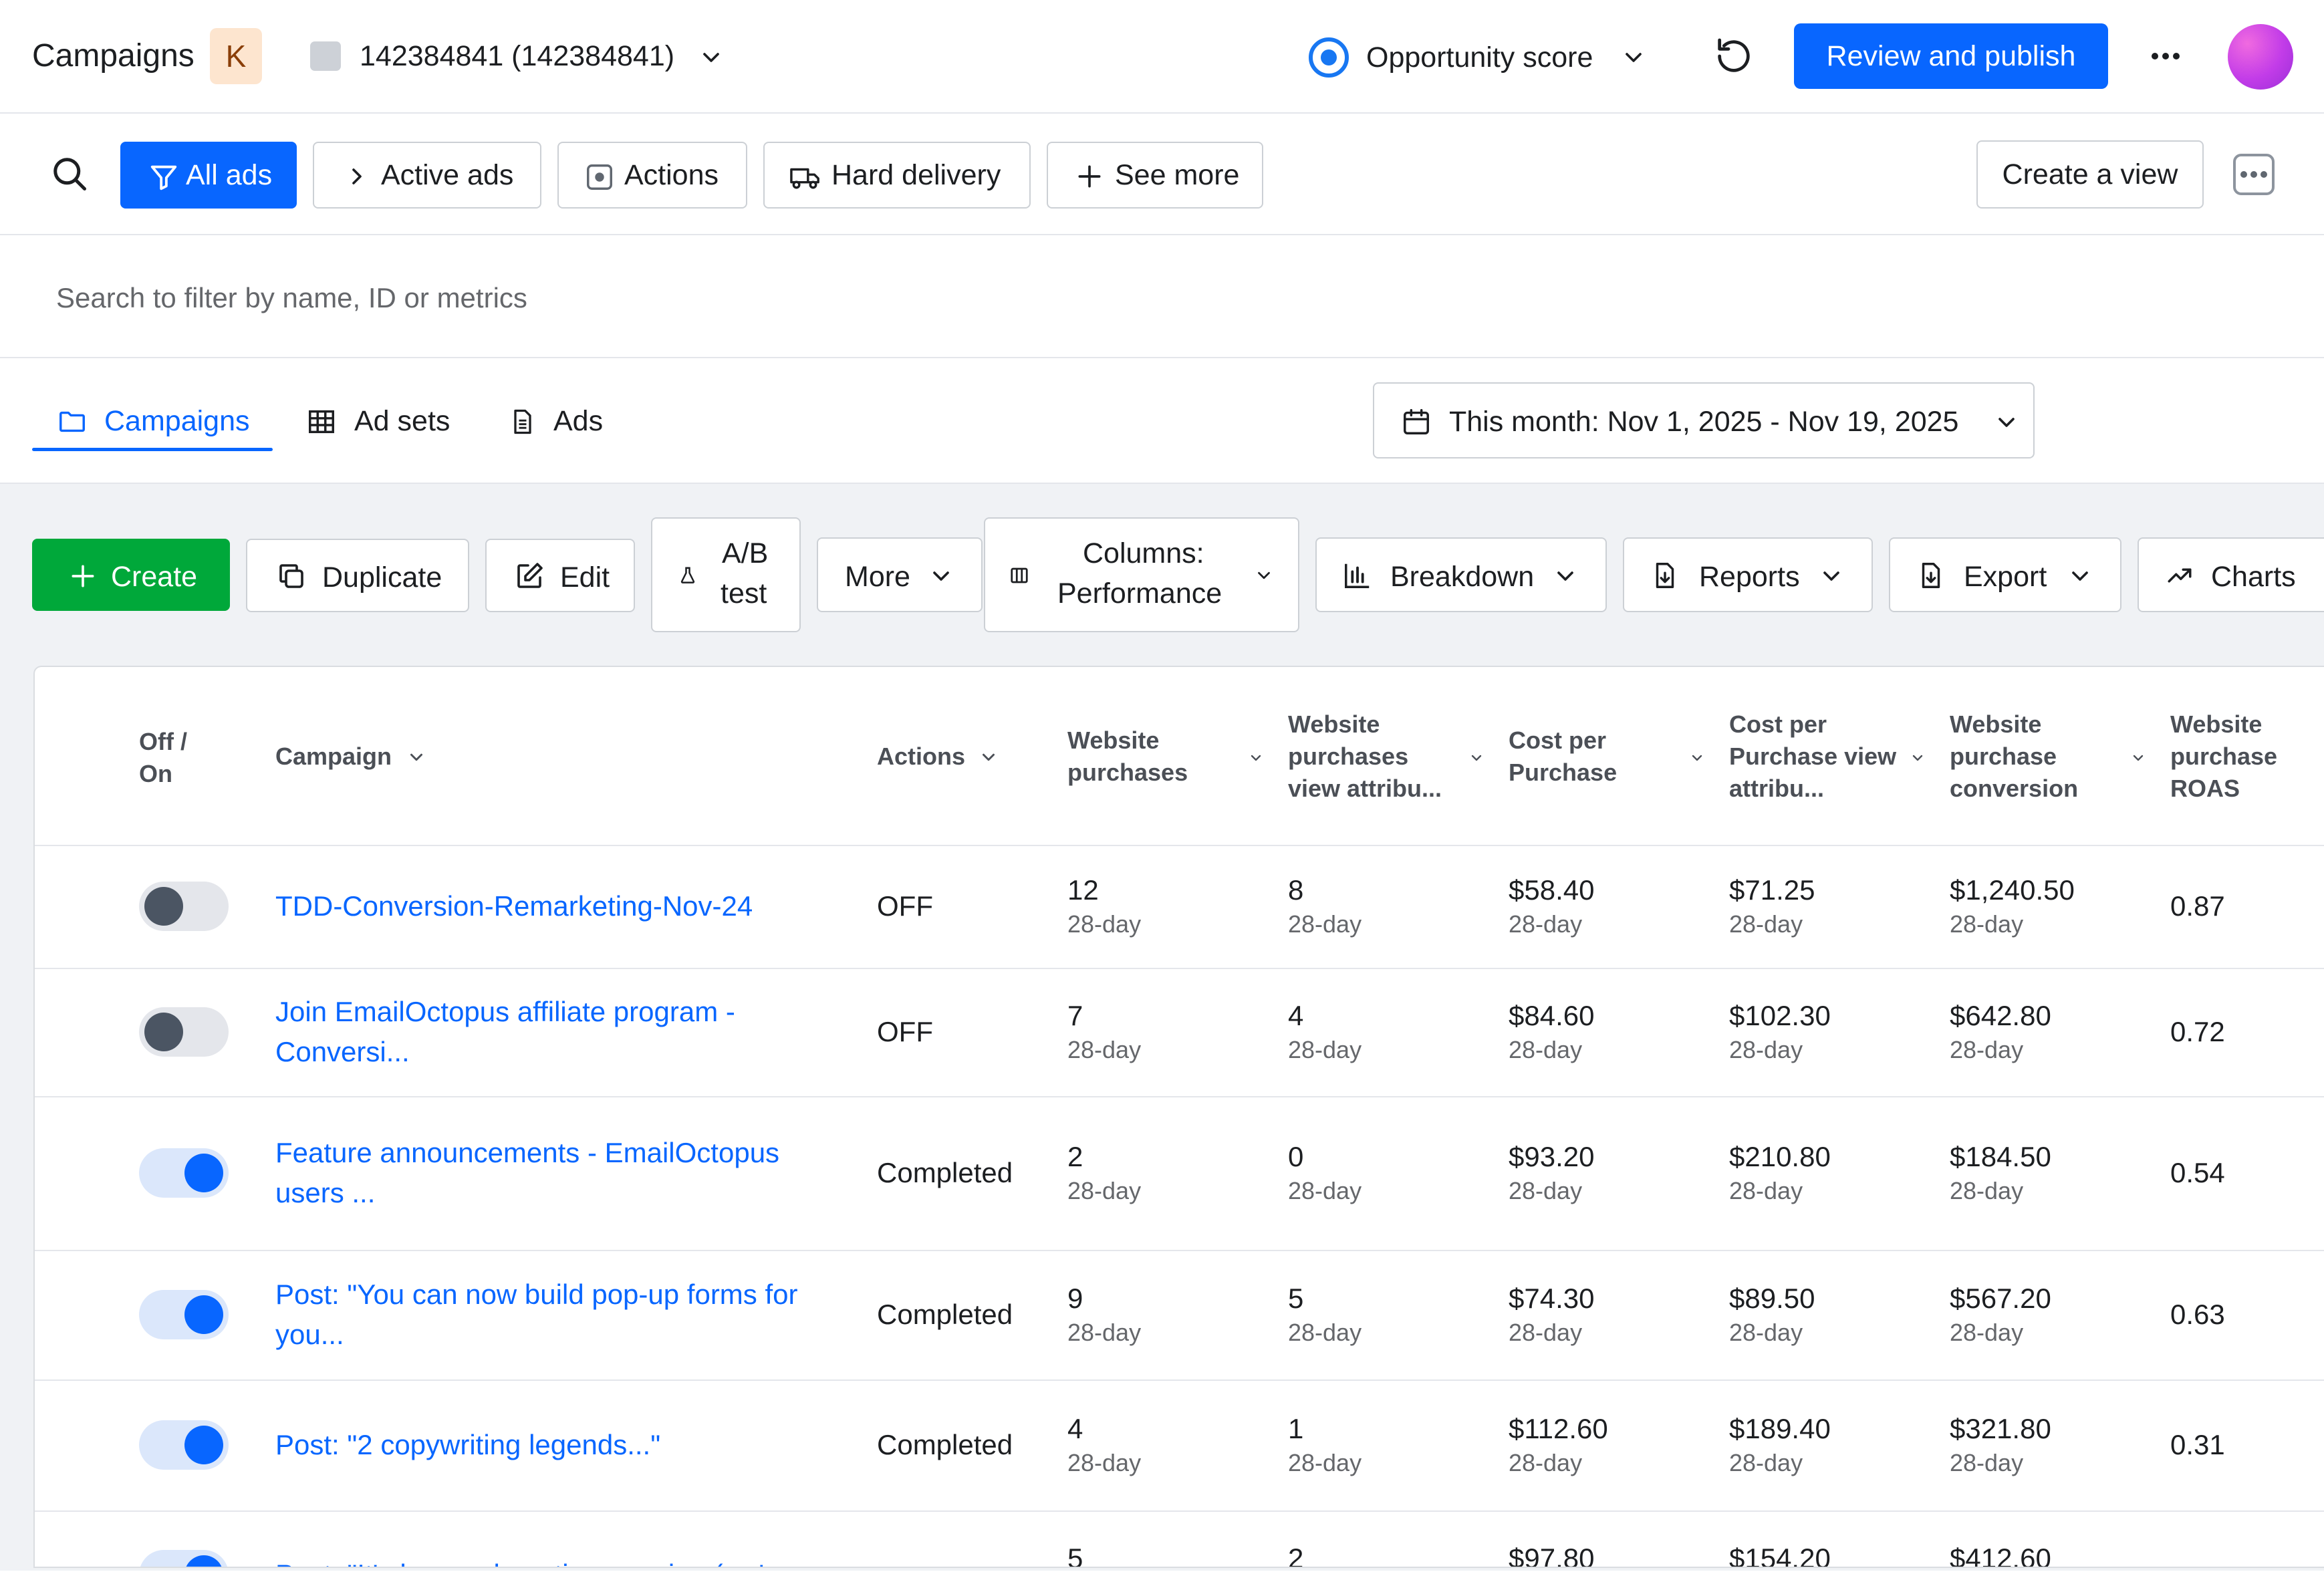 The height and width of the screenshot is (1582, 2324). I want to click on column-header-roas: Website purchase ROAS, so click(2247, 756).